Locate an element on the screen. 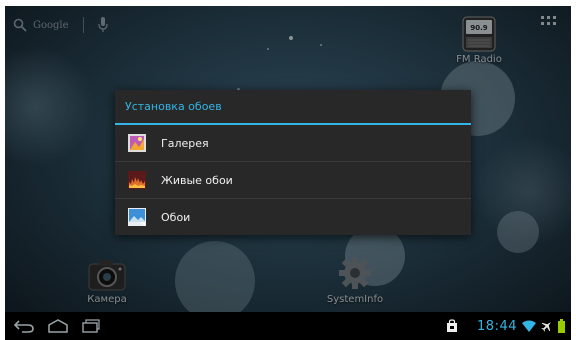  home-icon is located at coordinates (58, 326).